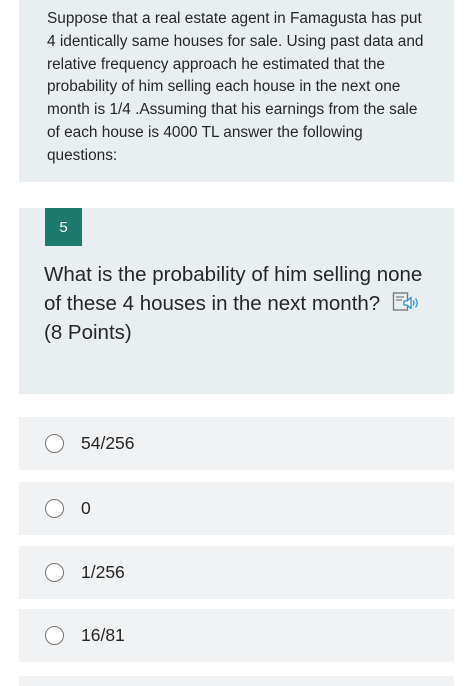 The image size is (474, 686). Describe the element at coordinates (108, 443) in the screenshot. I see `option-label: 54/256` at that location.